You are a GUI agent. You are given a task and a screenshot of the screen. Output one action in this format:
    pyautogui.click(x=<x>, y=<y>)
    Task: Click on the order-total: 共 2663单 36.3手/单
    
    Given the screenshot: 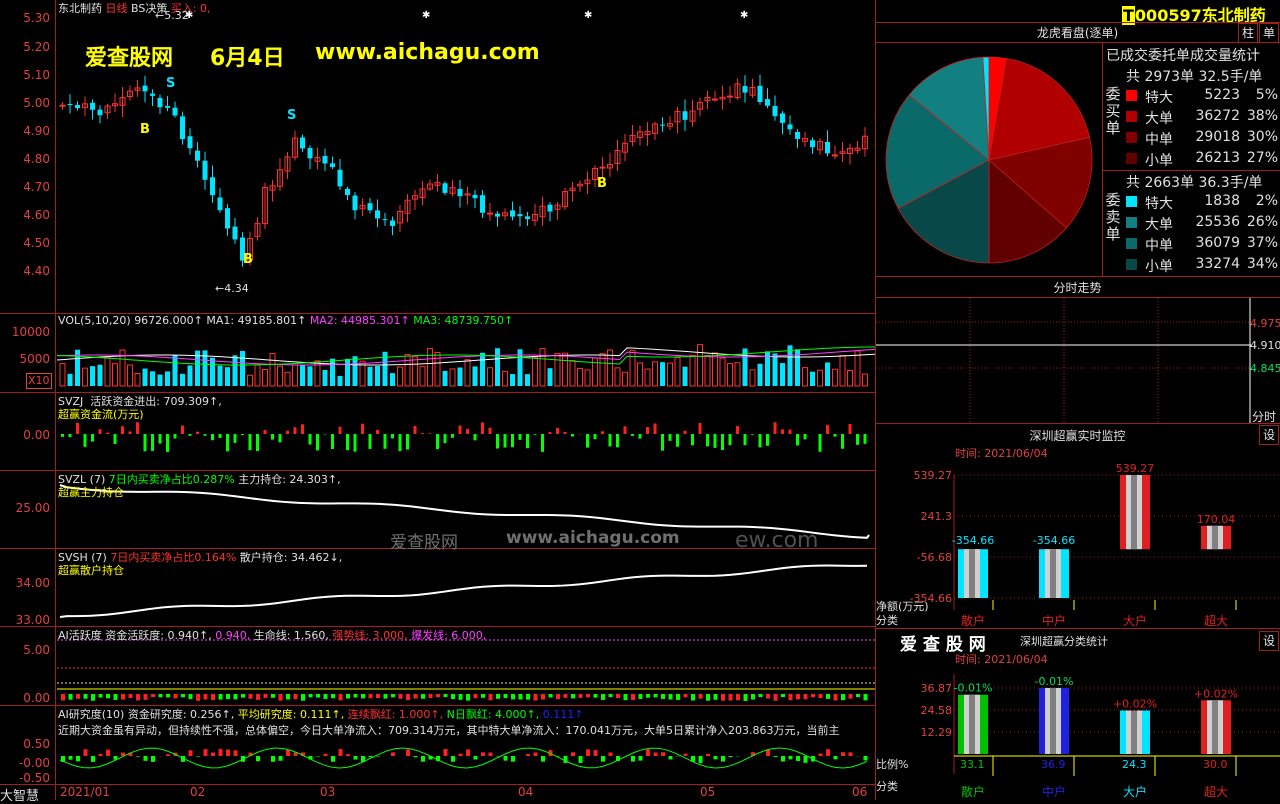 What is the action you would take?
    pyautogui.click(x=1194, y=182)
    